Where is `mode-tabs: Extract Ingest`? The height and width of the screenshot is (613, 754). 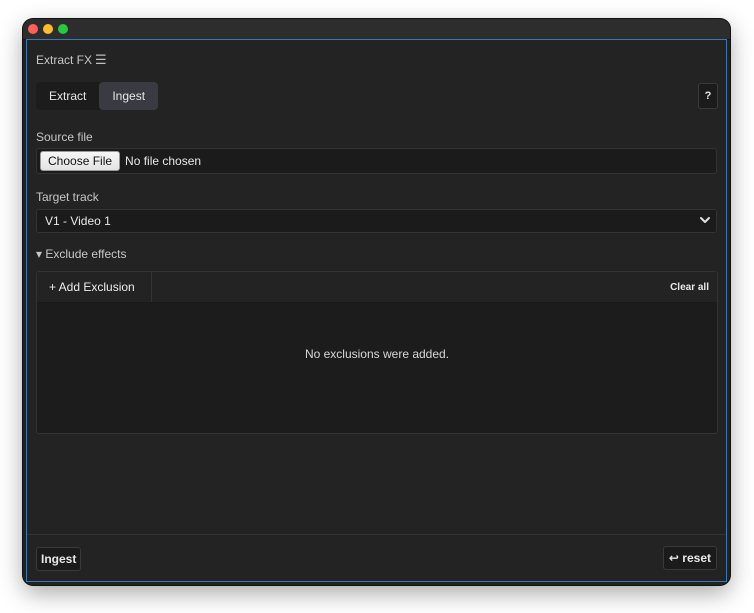
mode-tabs: Extract Ingest is located at coordinates (97, 96).